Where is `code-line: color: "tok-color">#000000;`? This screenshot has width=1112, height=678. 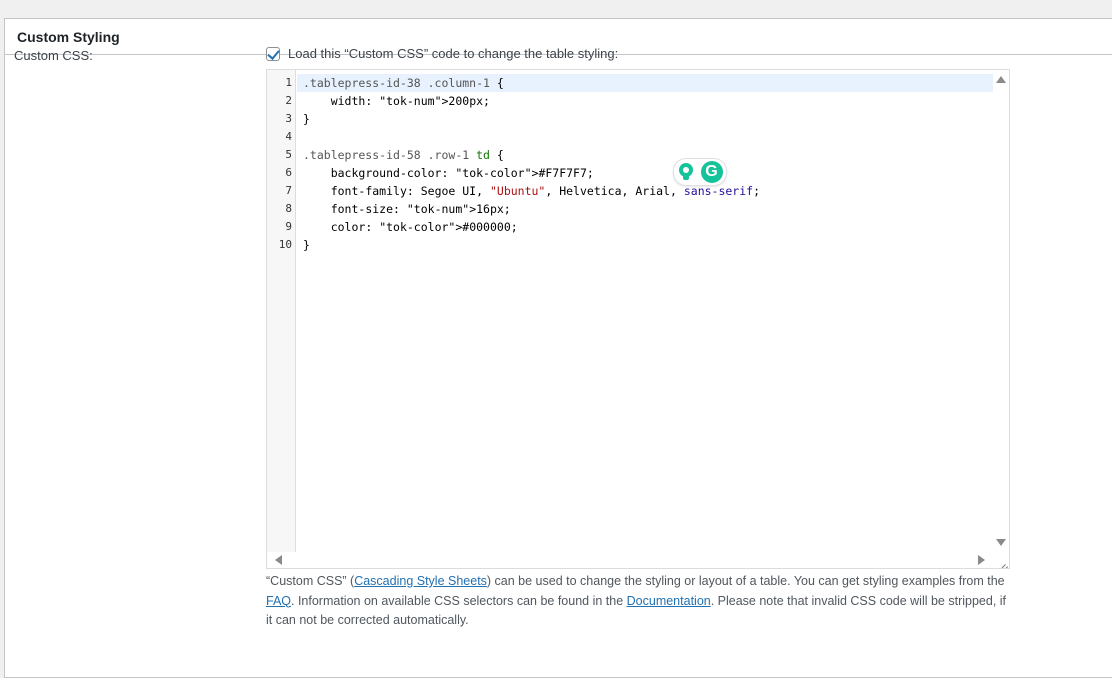
code-line: color: "tok-color">#000000; is located at coordinates (410, 227).